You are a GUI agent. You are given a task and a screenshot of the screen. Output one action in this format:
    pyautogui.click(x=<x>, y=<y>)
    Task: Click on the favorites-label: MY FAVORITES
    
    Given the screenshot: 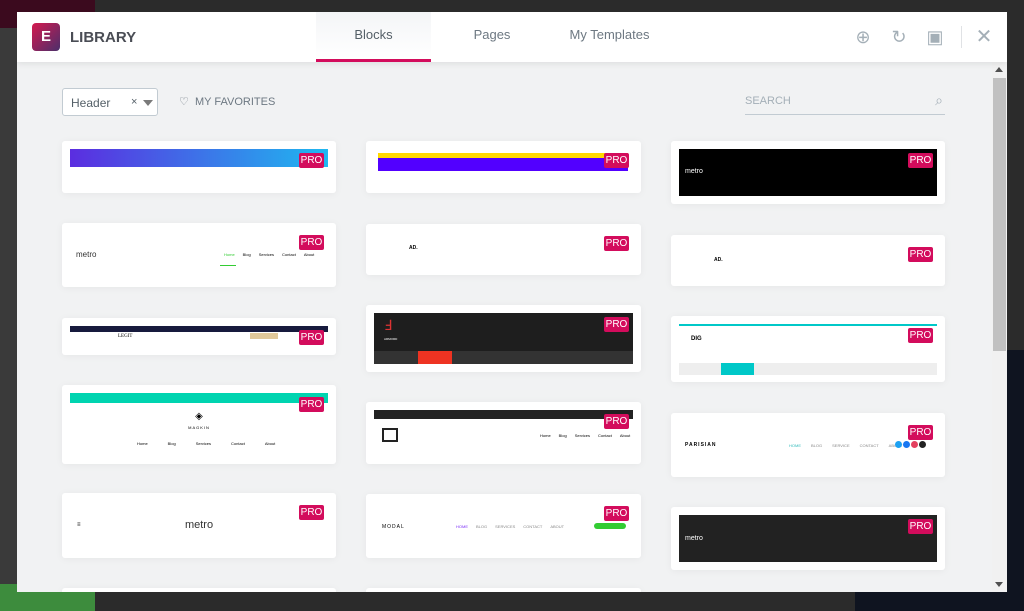 What is the action you would take?
    pyautogui.click(x=235, y=102)
    